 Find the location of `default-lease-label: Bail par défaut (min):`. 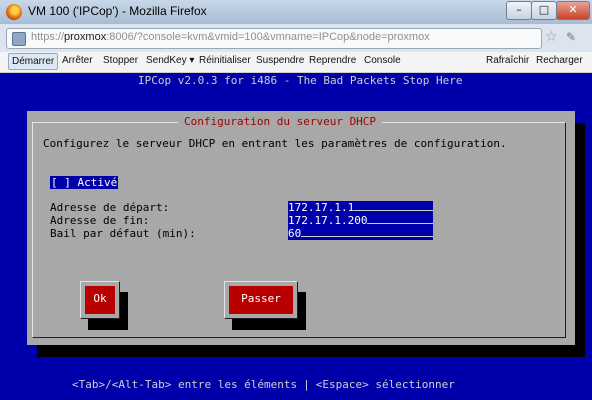

default-lease-label: Bail par défaut (min): is located at coordinates (123, 233).